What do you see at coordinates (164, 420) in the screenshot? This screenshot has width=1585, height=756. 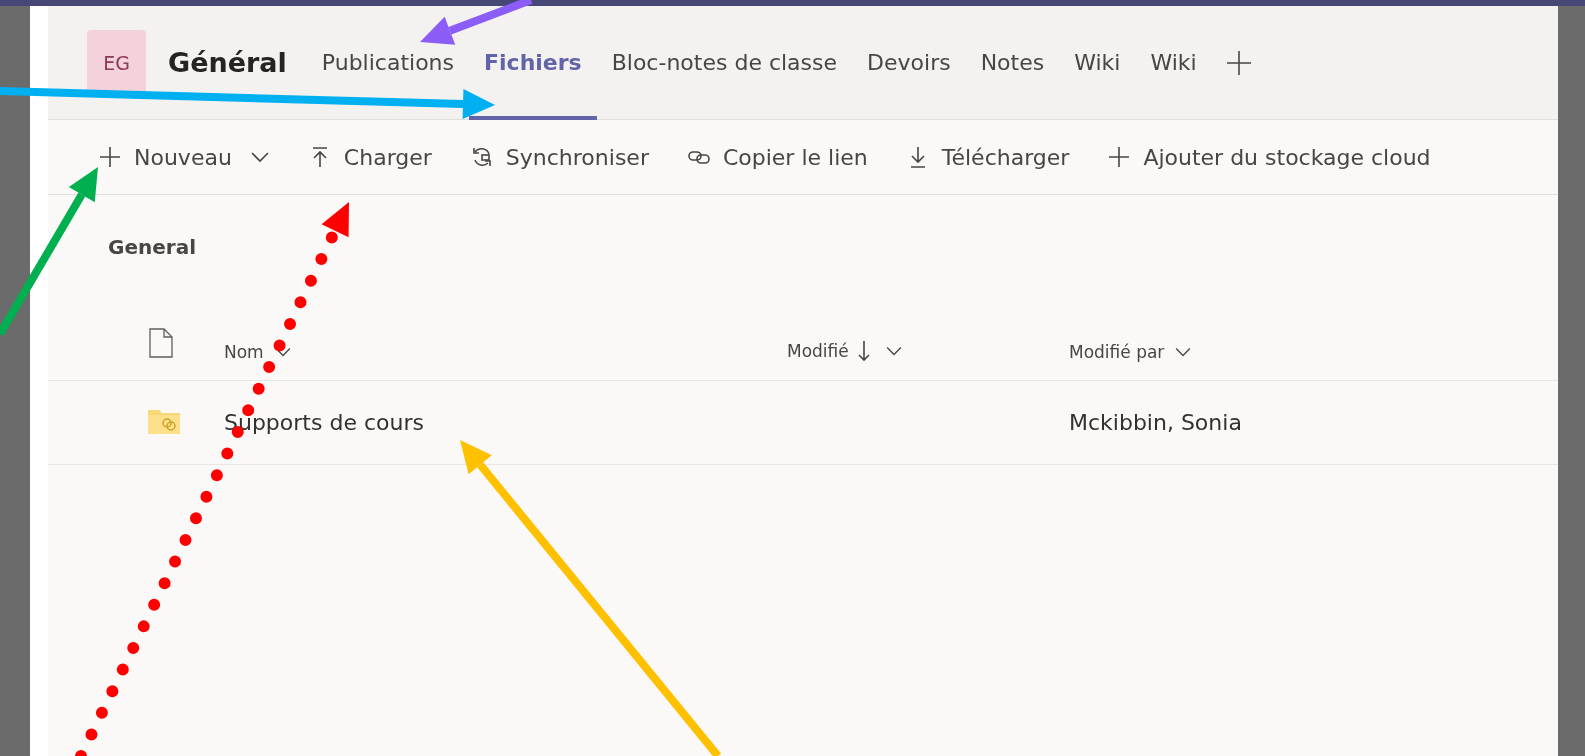 I see `shared-folder-icon` at bounding box center [164, 420].